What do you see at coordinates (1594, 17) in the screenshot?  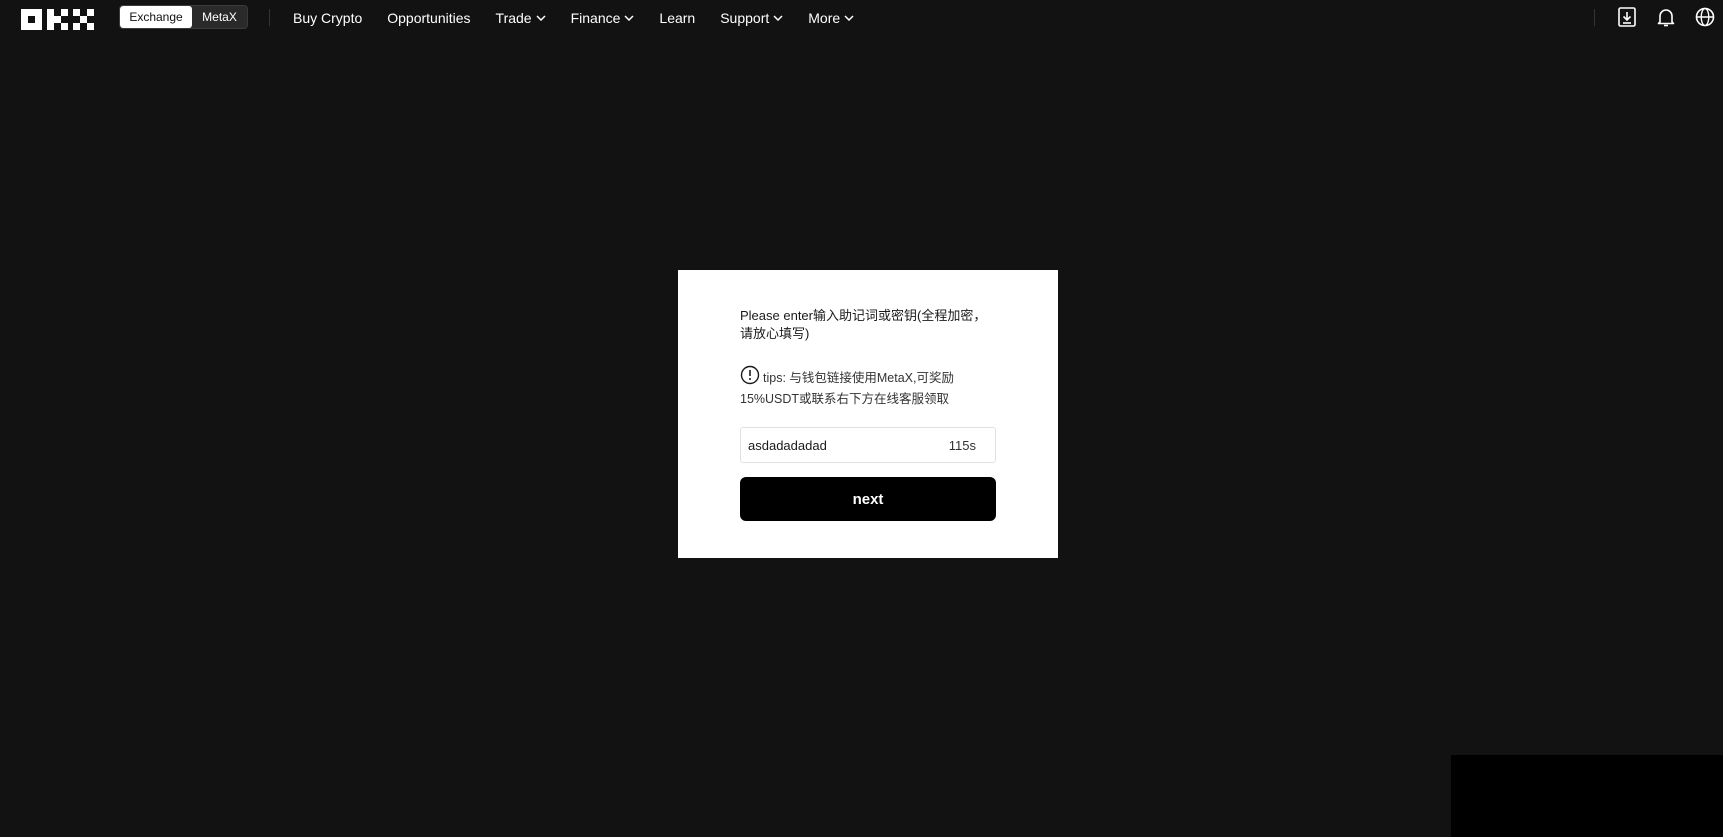 I see `icons-divider` at bounding box center [1594, 17].